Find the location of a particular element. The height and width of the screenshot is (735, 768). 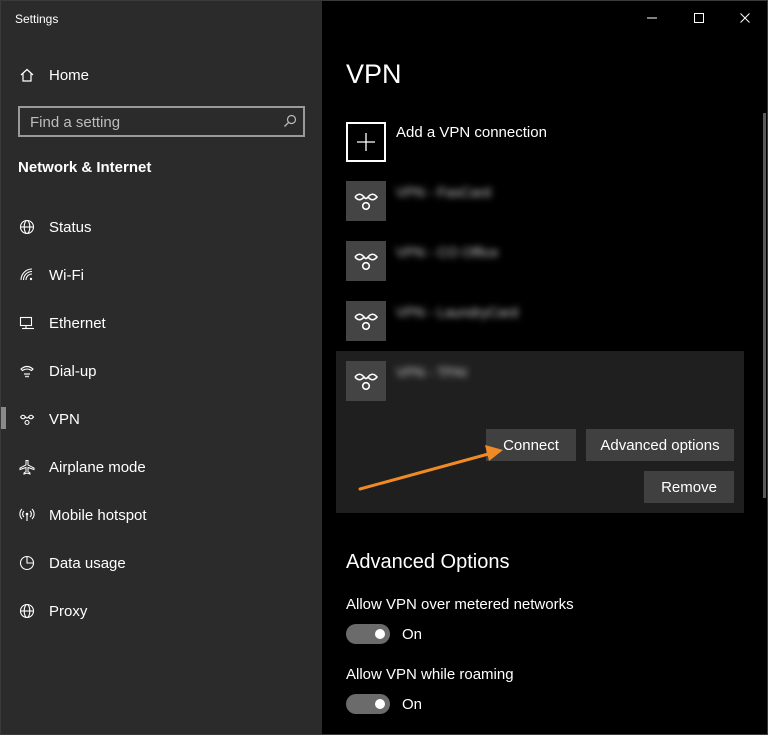

sidebar-item-label: Data usage is located at coordinates (87, 563).